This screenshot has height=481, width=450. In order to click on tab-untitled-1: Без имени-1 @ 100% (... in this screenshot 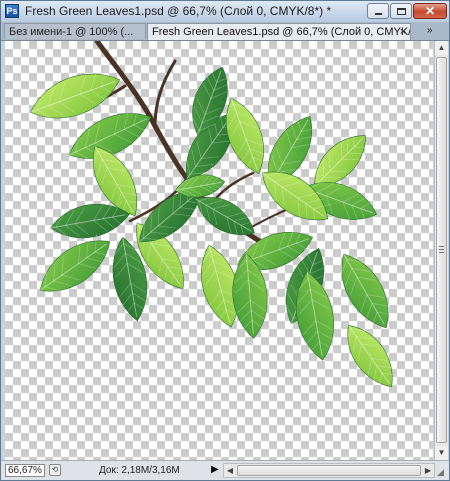, I will do `click(75, 31)`.